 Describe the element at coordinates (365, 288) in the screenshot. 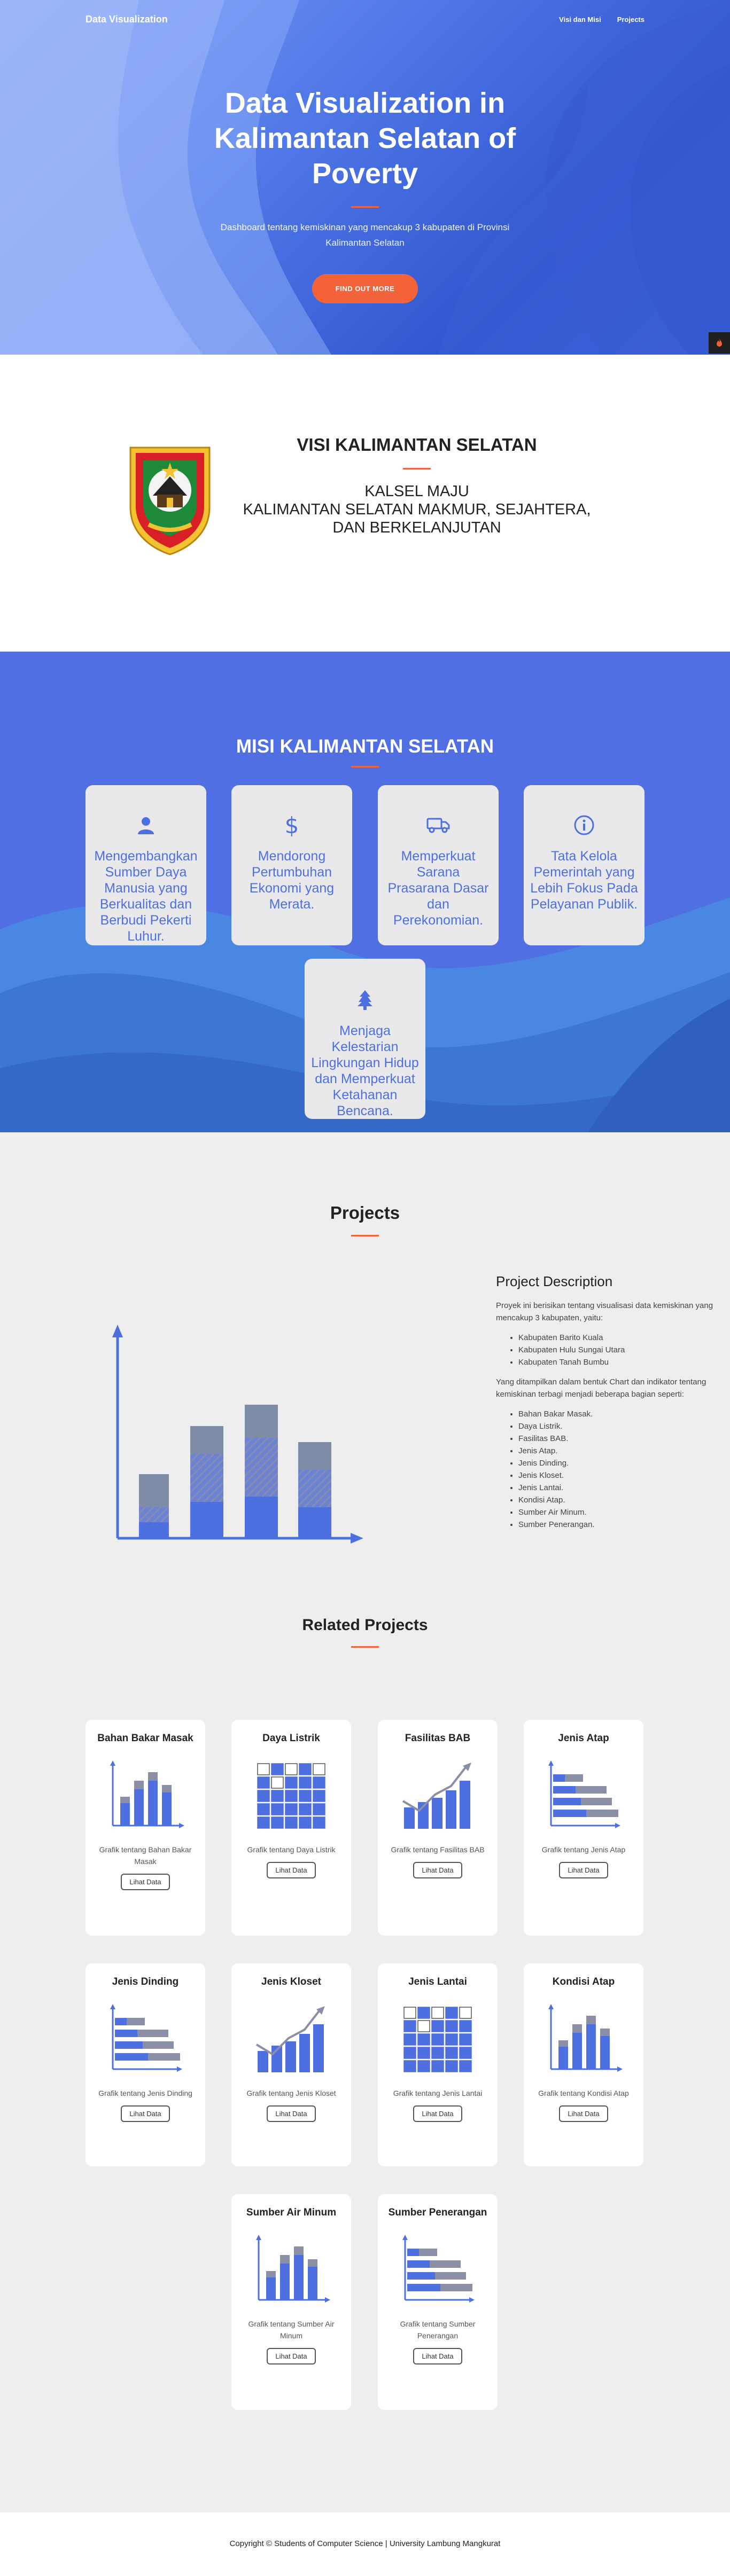

I see `find-out-more-button: FIND OUT MORE` at that location.